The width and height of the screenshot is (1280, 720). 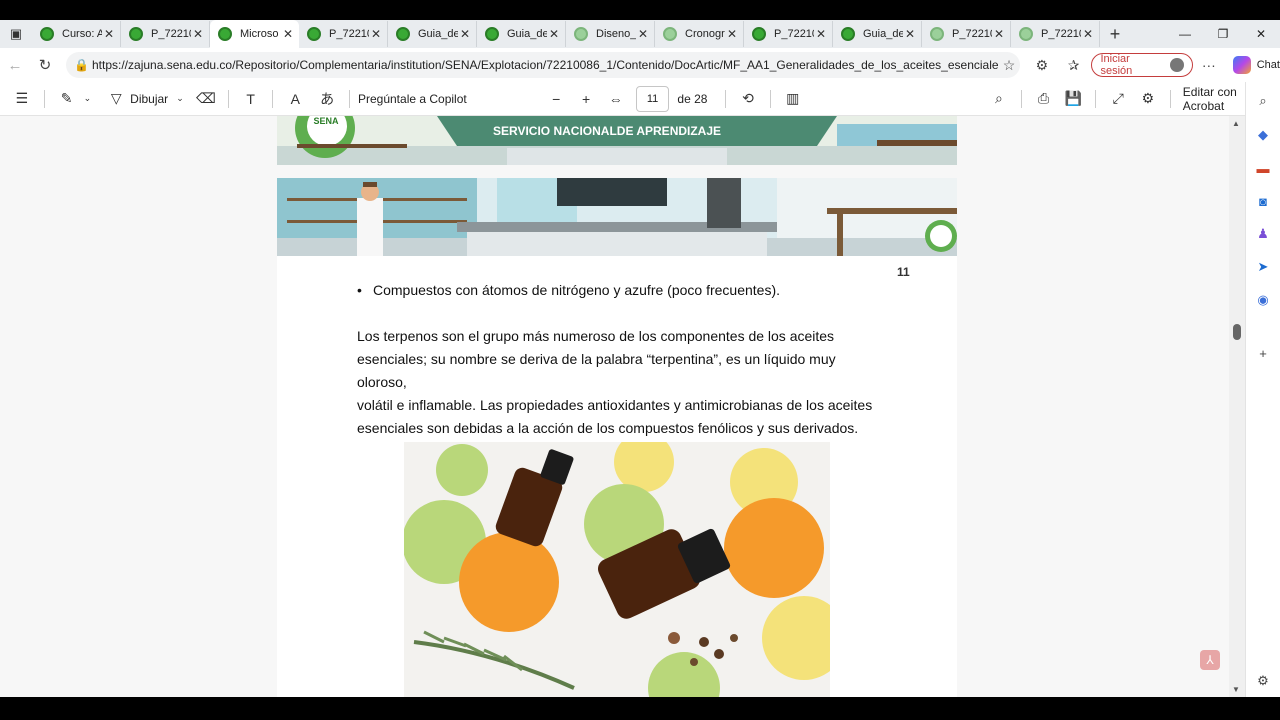 What do you see at coordinates (607, 131) in the screenshot?
I see `banner-title: SERVICIO NACIONALDE APRENDIZAJE` at bounding box center [607, 131].